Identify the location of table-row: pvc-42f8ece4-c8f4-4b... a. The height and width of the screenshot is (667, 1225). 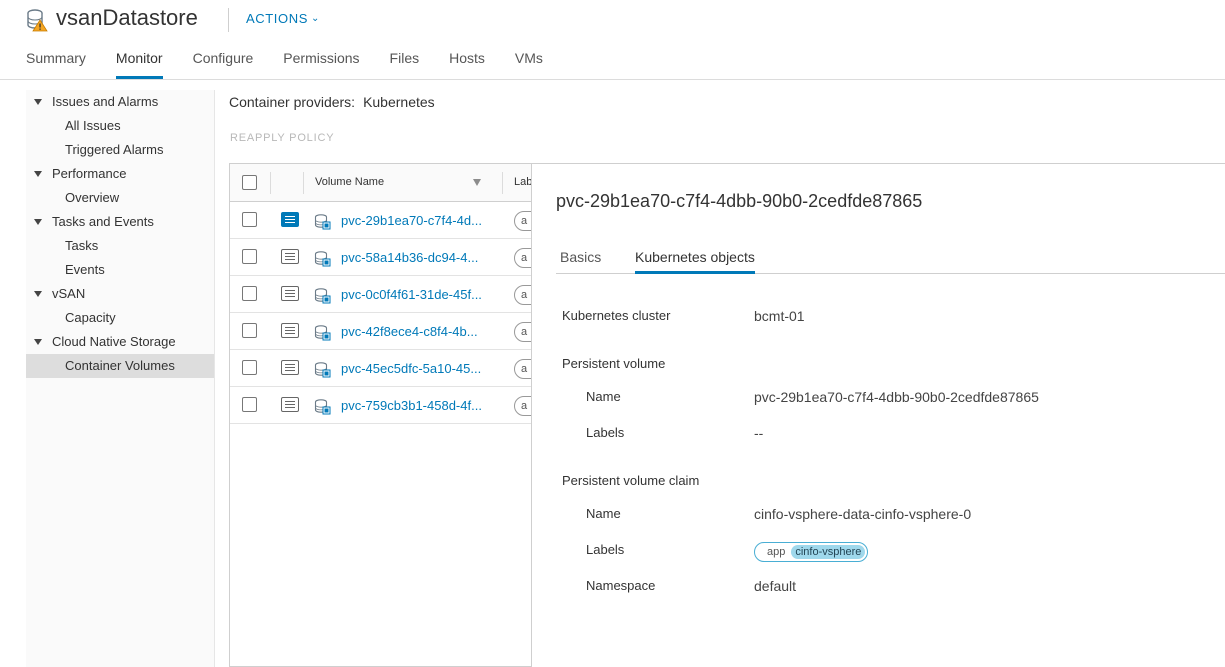
(381, 331).